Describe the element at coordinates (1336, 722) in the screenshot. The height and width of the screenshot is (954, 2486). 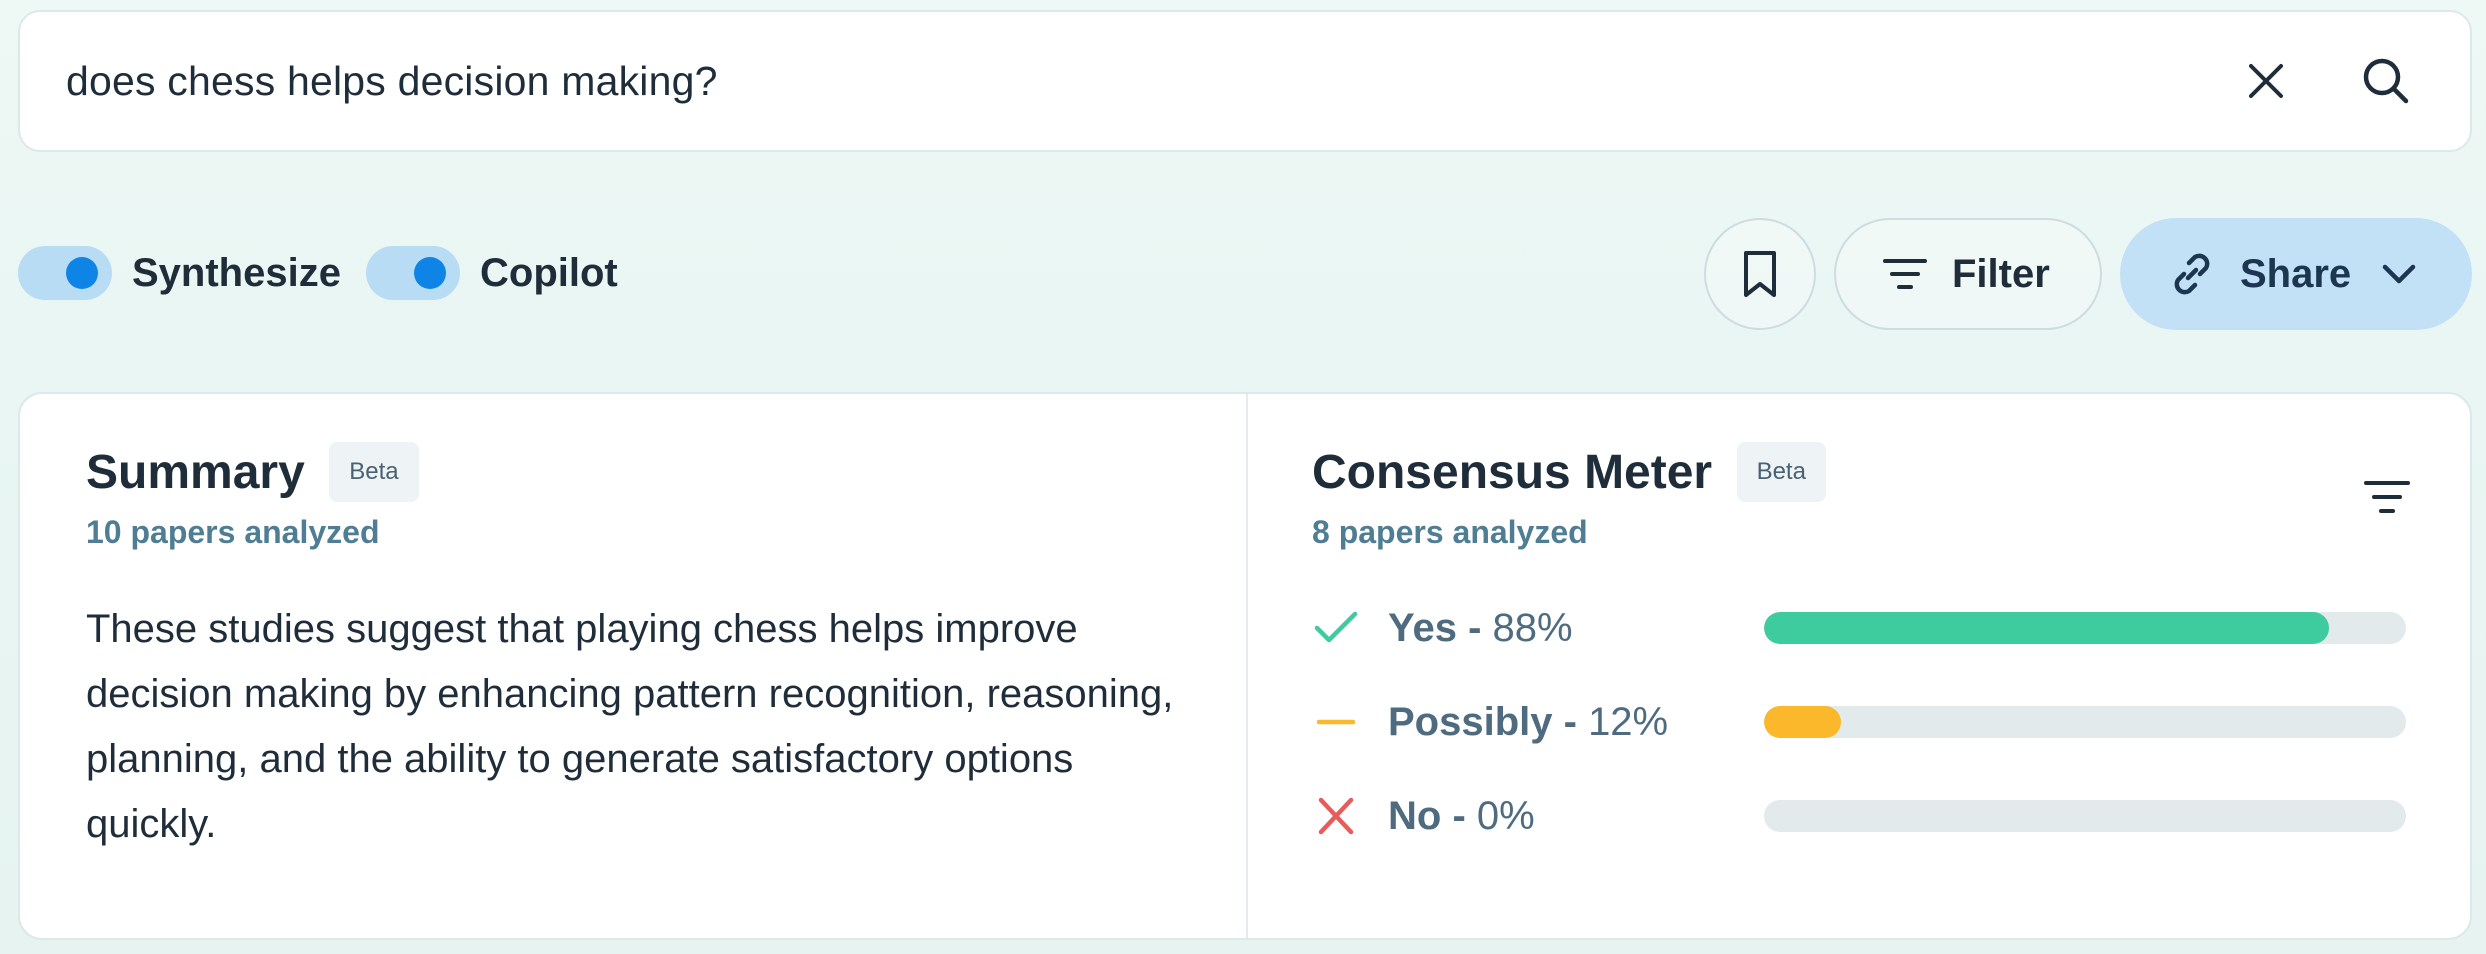
I see `dash-icon` at that location.